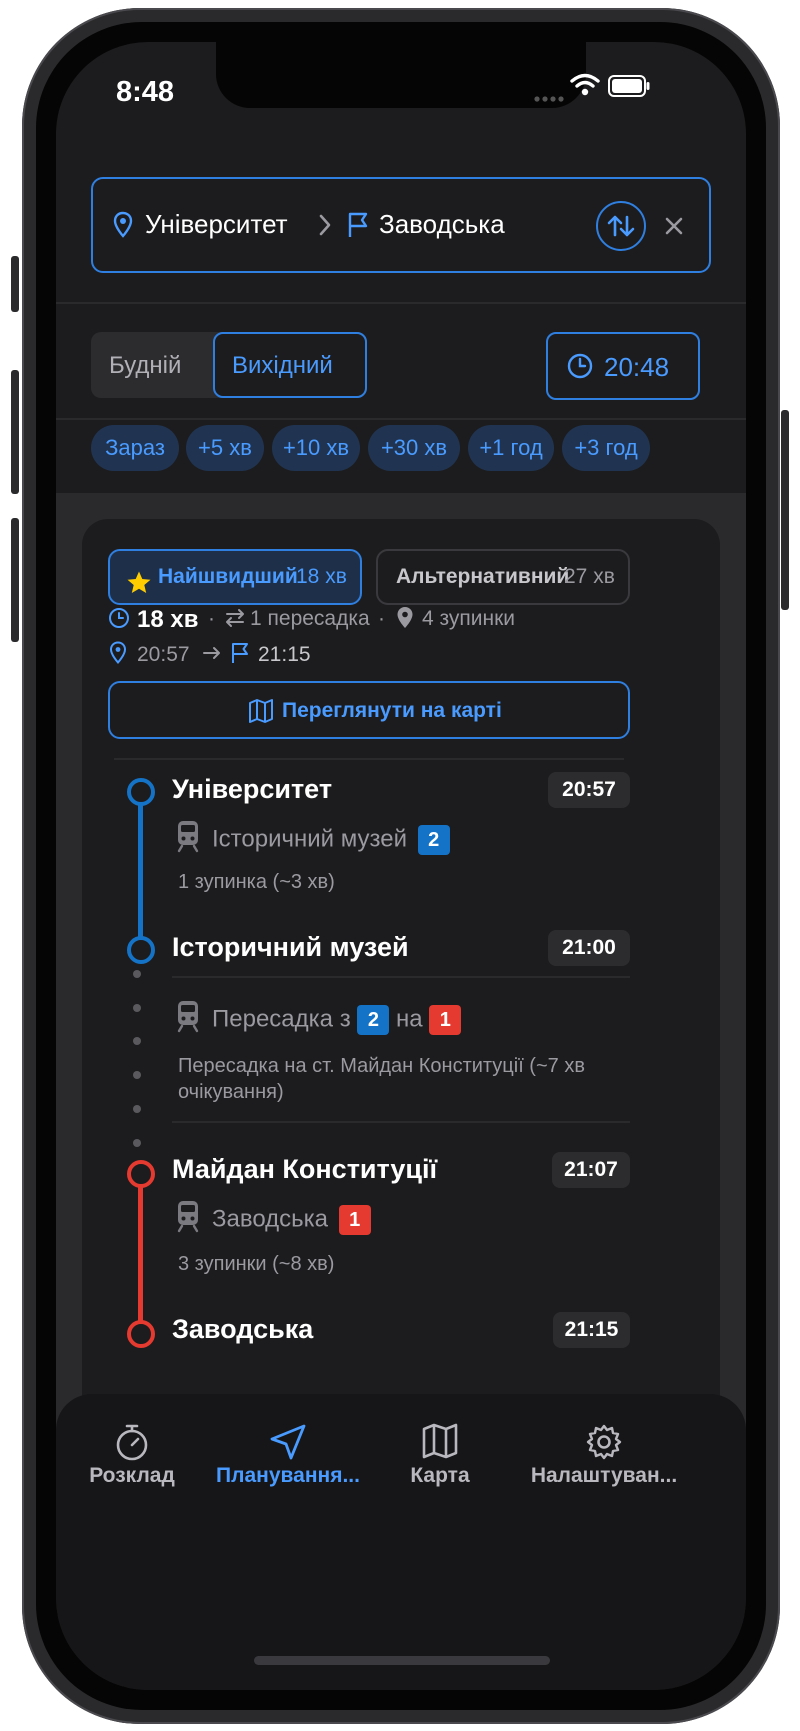 This screenshot has width=800, height=1731. Describe the element at coordinates (511, 448) in the screenshot. I see `time-chip-1h: +1 год` at that location.